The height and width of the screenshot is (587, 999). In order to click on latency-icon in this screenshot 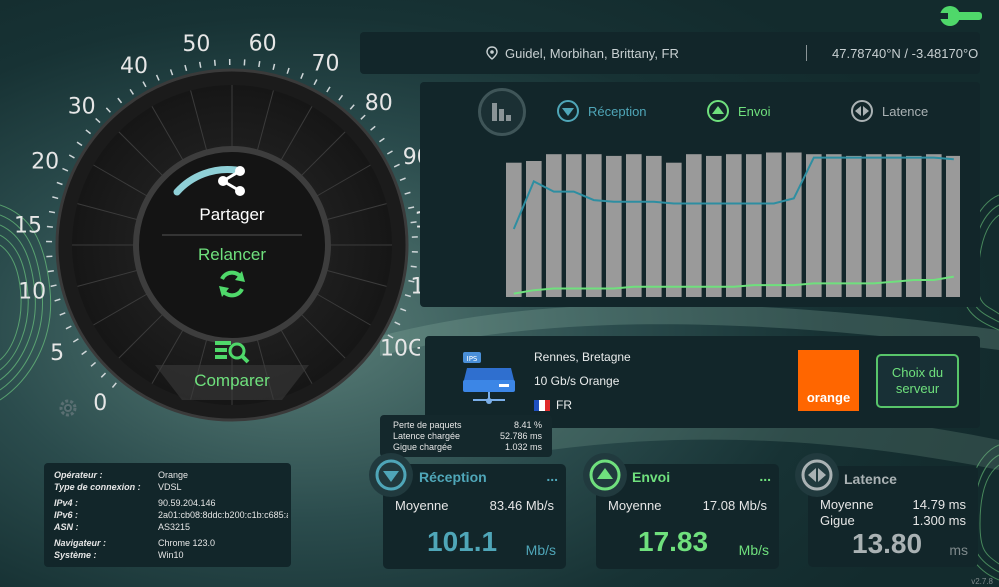, I will do `click(817, 475)`.